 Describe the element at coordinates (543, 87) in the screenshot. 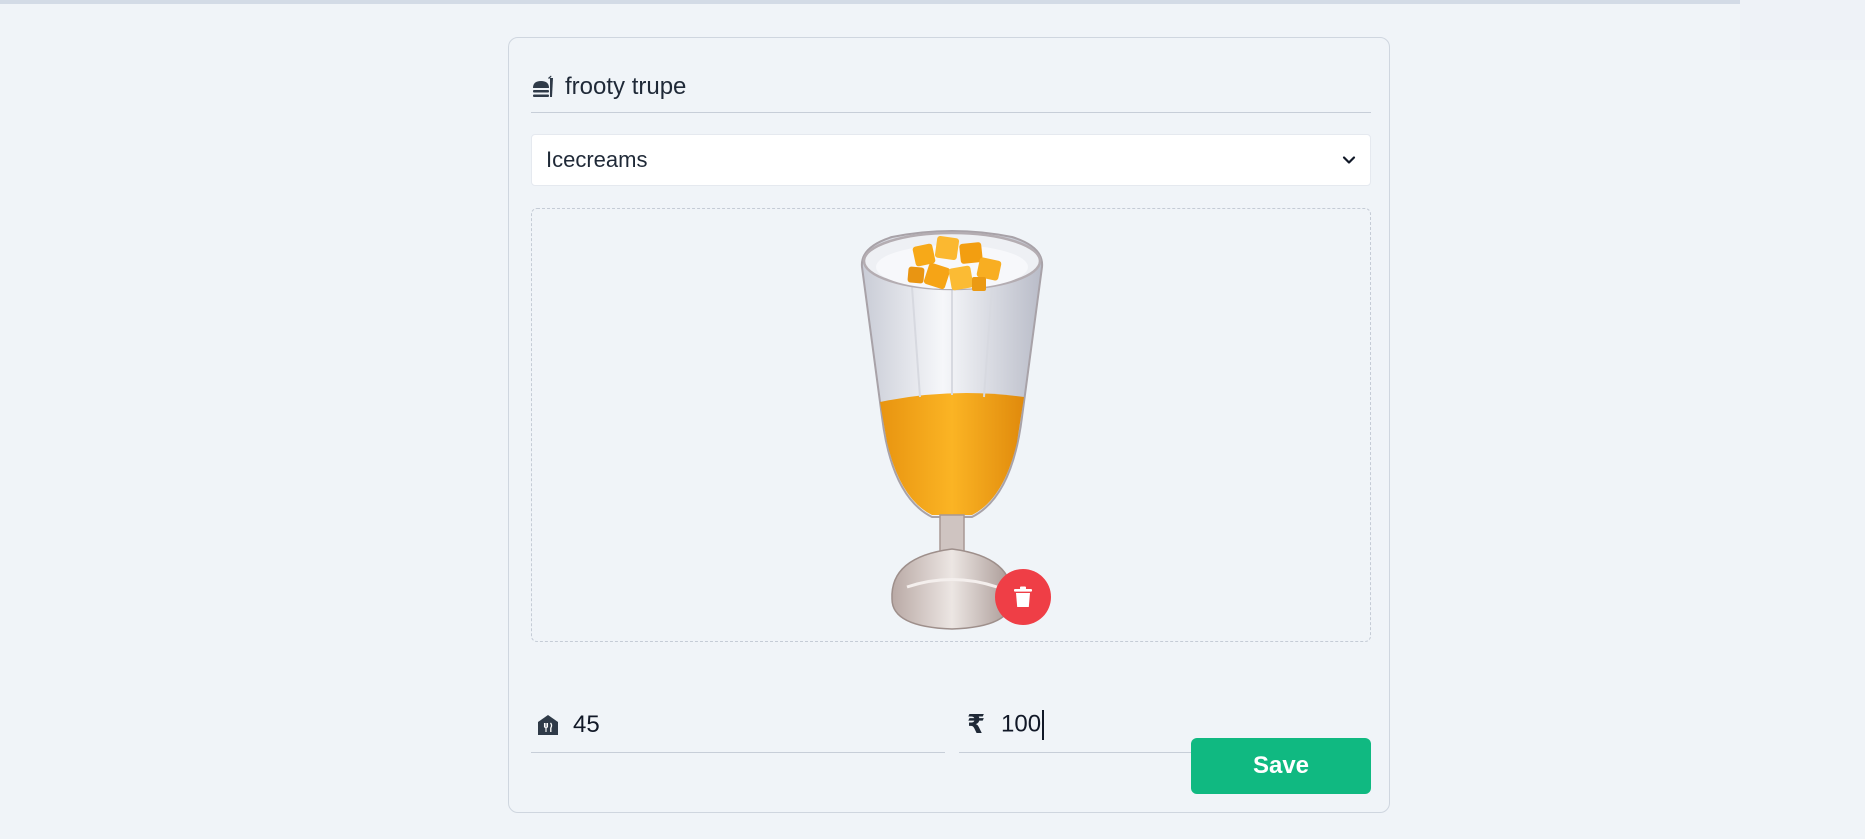

I see `food-burger-icon` at that location.